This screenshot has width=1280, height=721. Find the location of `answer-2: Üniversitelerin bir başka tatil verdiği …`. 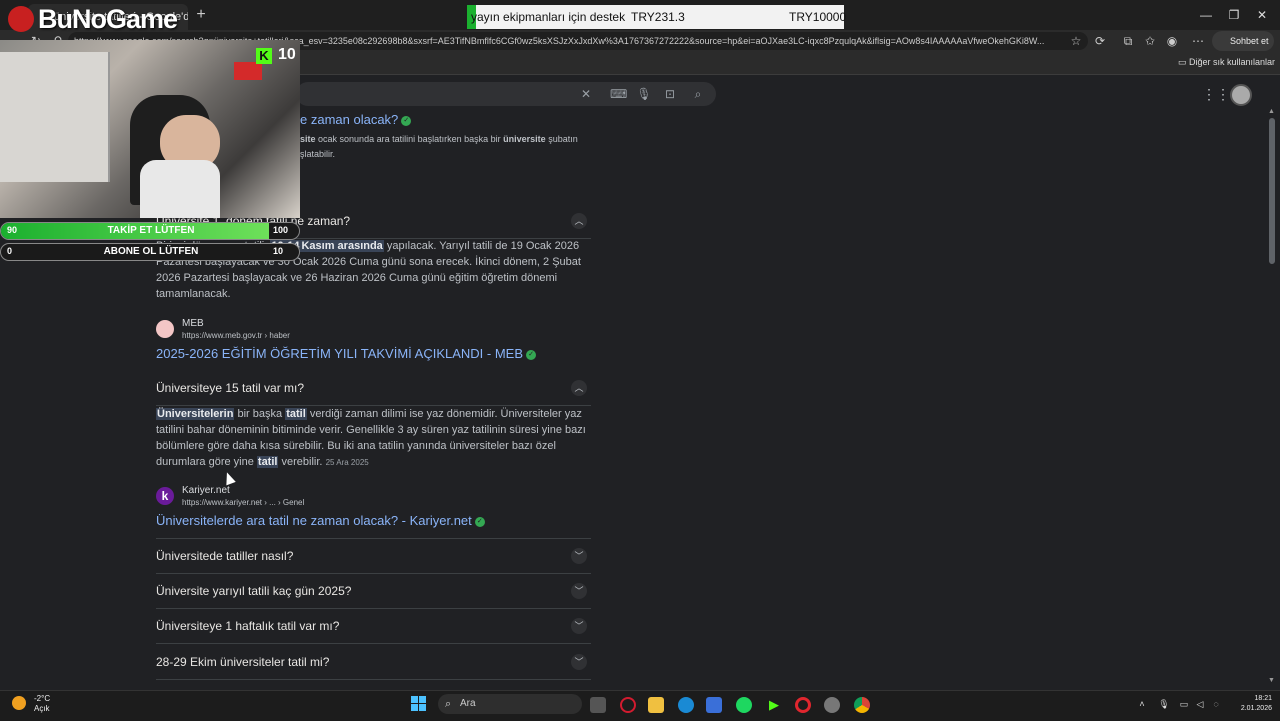

answer-2: Üniversitelerin bir başka tatil verdiği … is located at coordinates (371, 438).